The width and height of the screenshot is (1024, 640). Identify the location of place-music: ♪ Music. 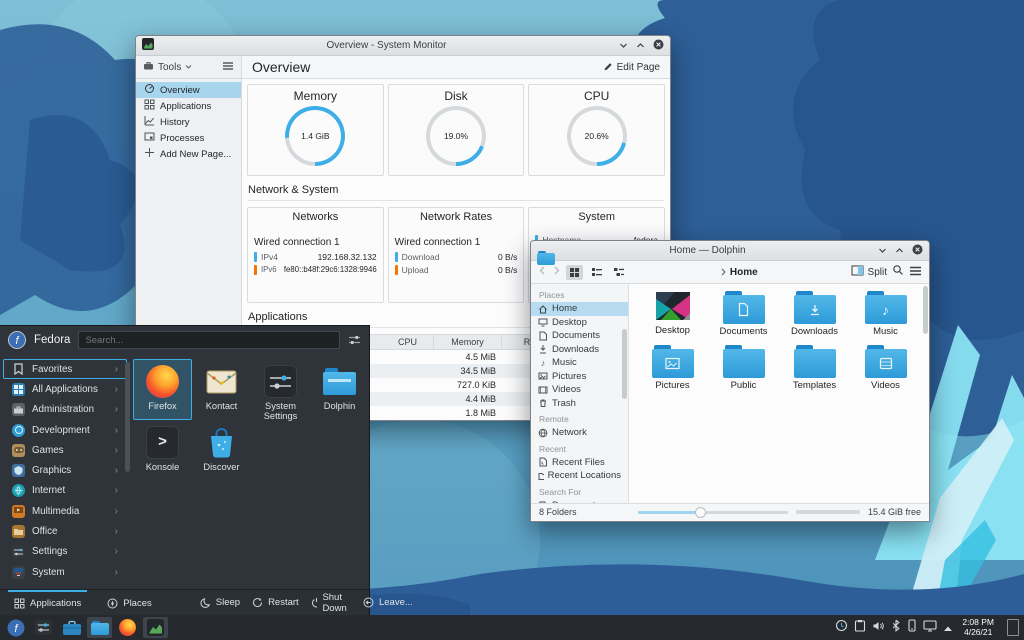
(579, 363).